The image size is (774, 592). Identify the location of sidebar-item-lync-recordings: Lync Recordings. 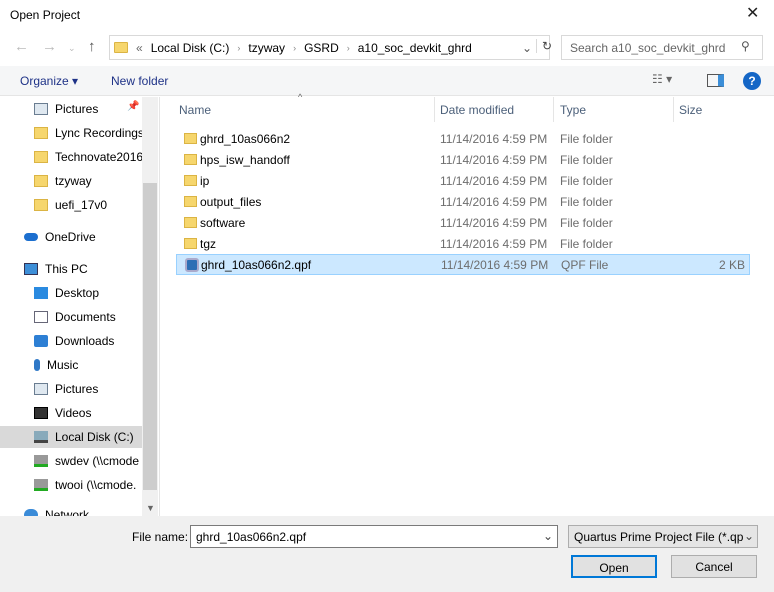
(71, 133).